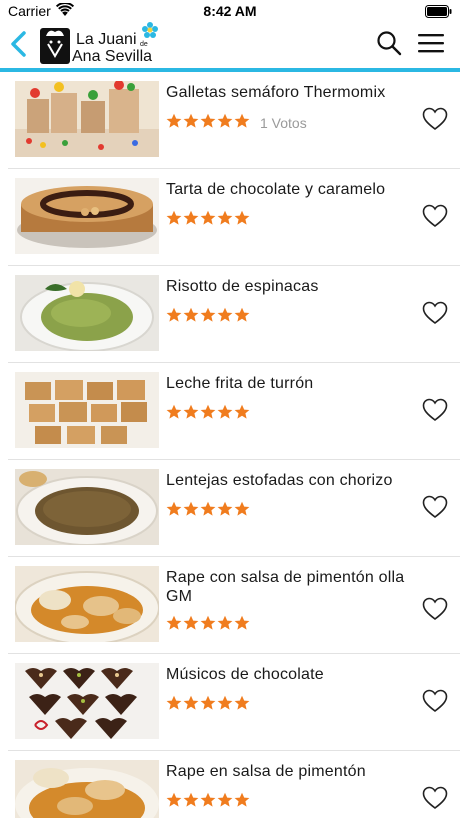  I want to click on cake-photo-icon, so click(87, 216).